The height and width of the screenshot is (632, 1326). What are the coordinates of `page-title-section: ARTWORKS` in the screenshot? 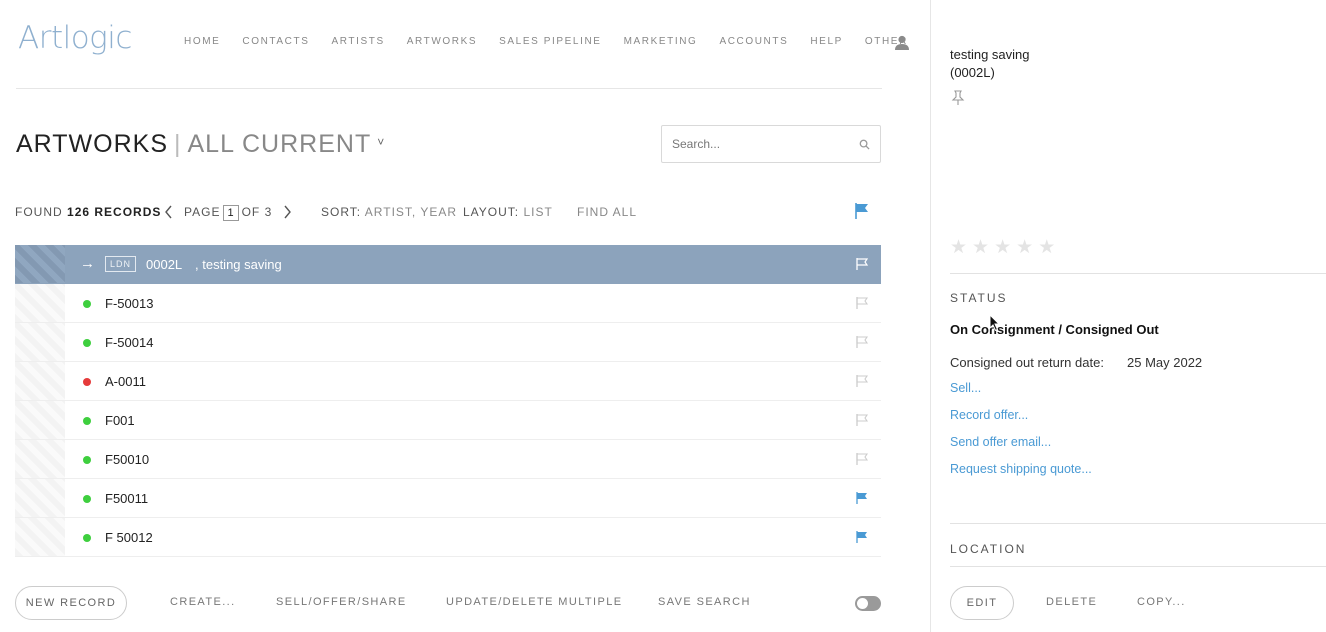 It's located at (92, 144).